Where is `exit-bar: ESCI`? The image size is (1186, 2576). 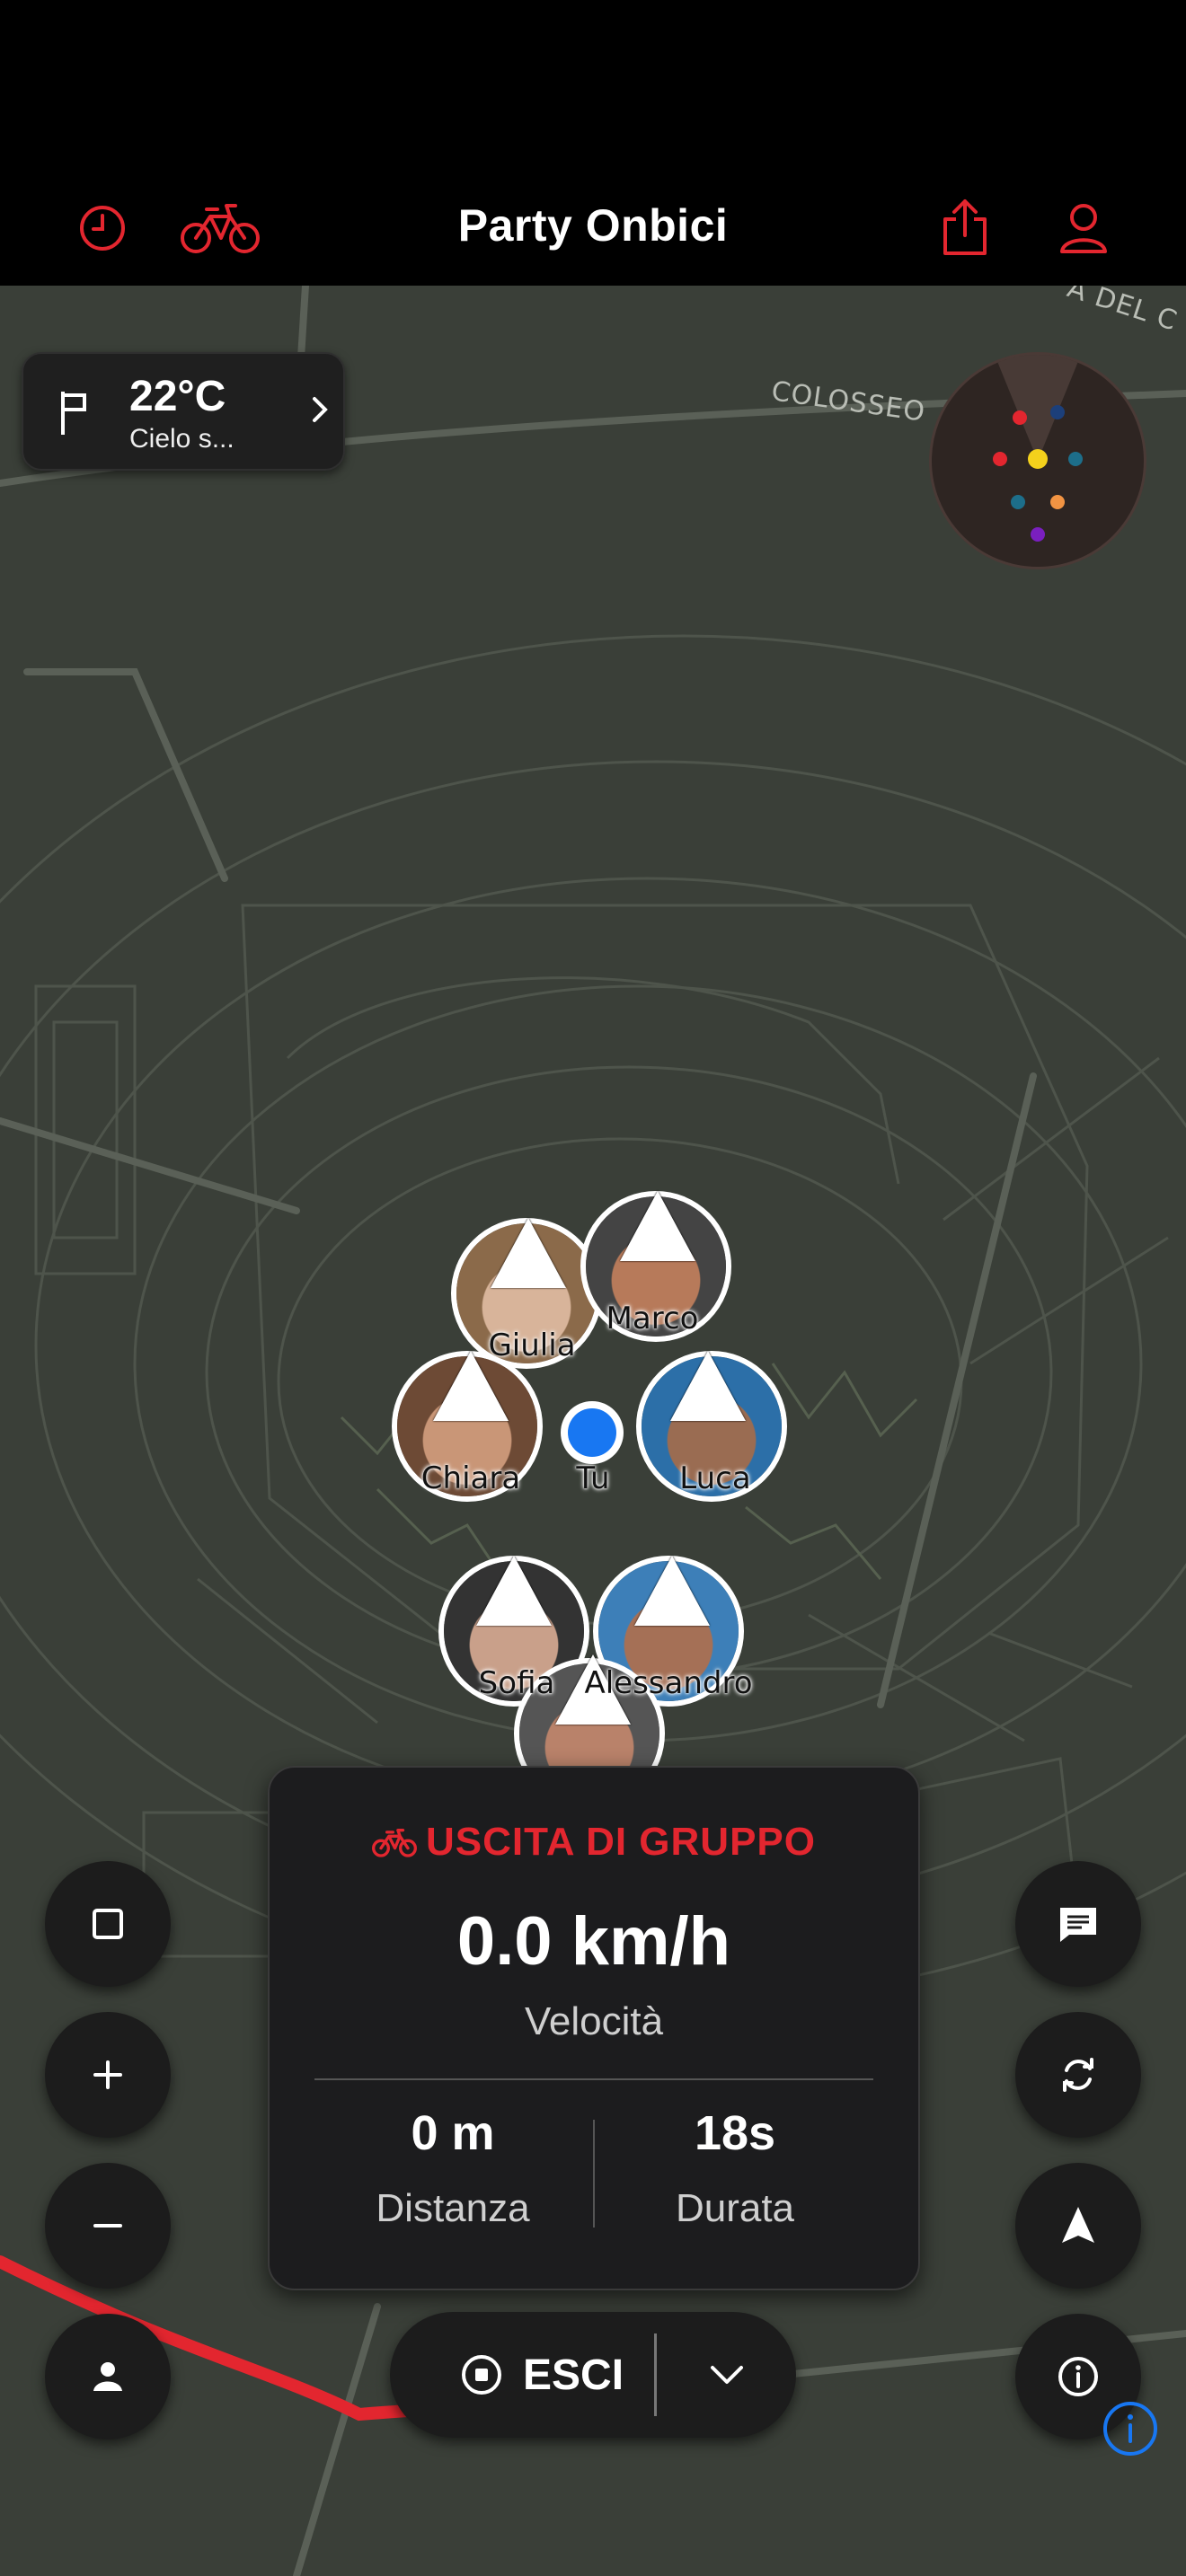 exit-bar: ESCI is located at coordinates (593, 2375).